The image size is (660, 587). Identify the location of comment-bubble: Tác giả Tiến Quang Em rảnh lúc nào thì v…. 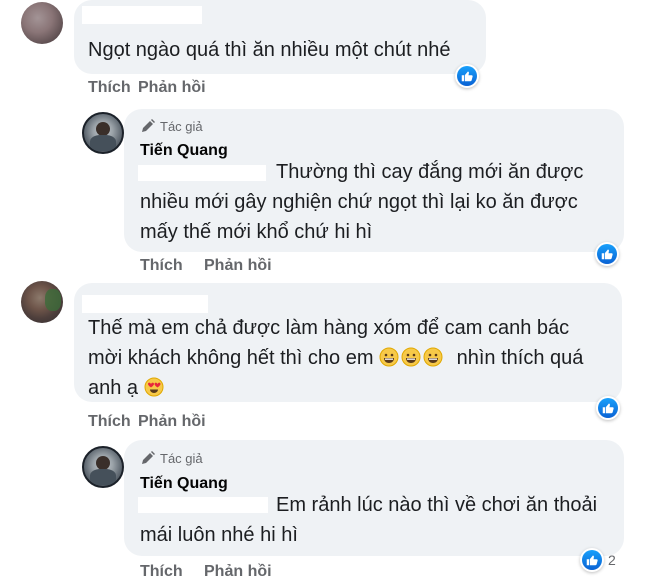
(374, 498).